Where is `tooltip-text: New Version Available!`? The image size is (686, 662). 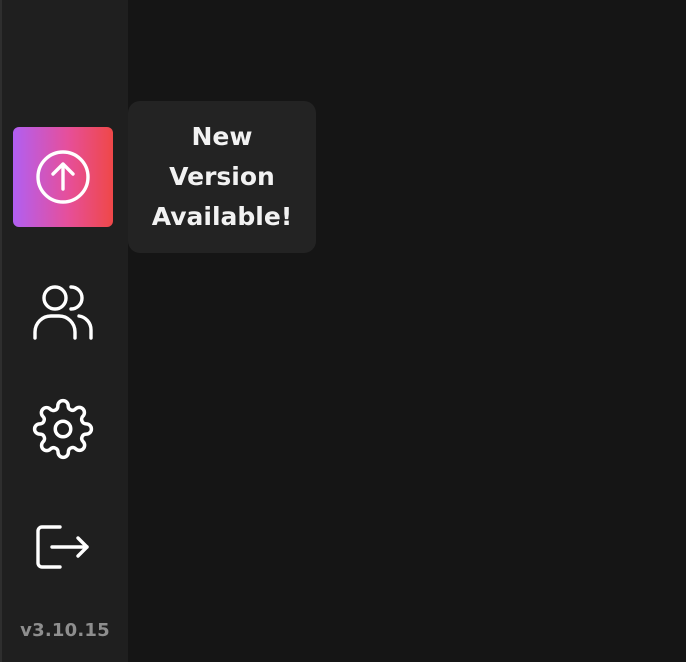
tooltip-text: New Version Available! is located at coordinates (222, 176).